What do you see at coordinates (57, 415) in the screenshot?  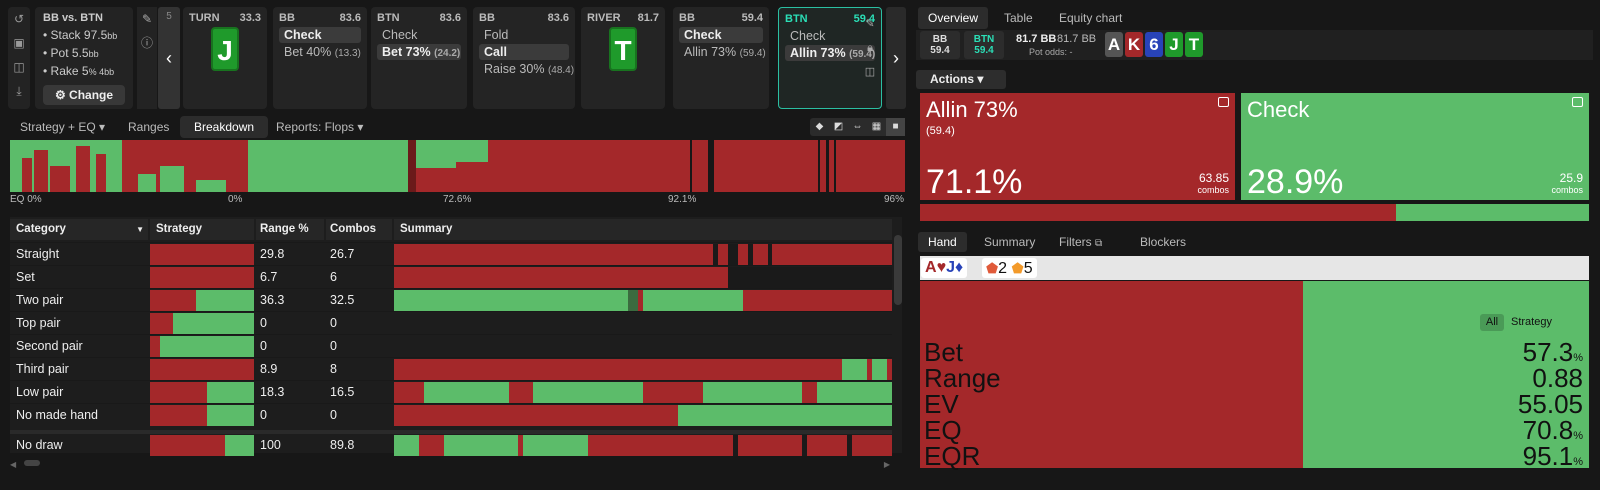 I see `category-label: No made hand` at bounding box center [57, 415].